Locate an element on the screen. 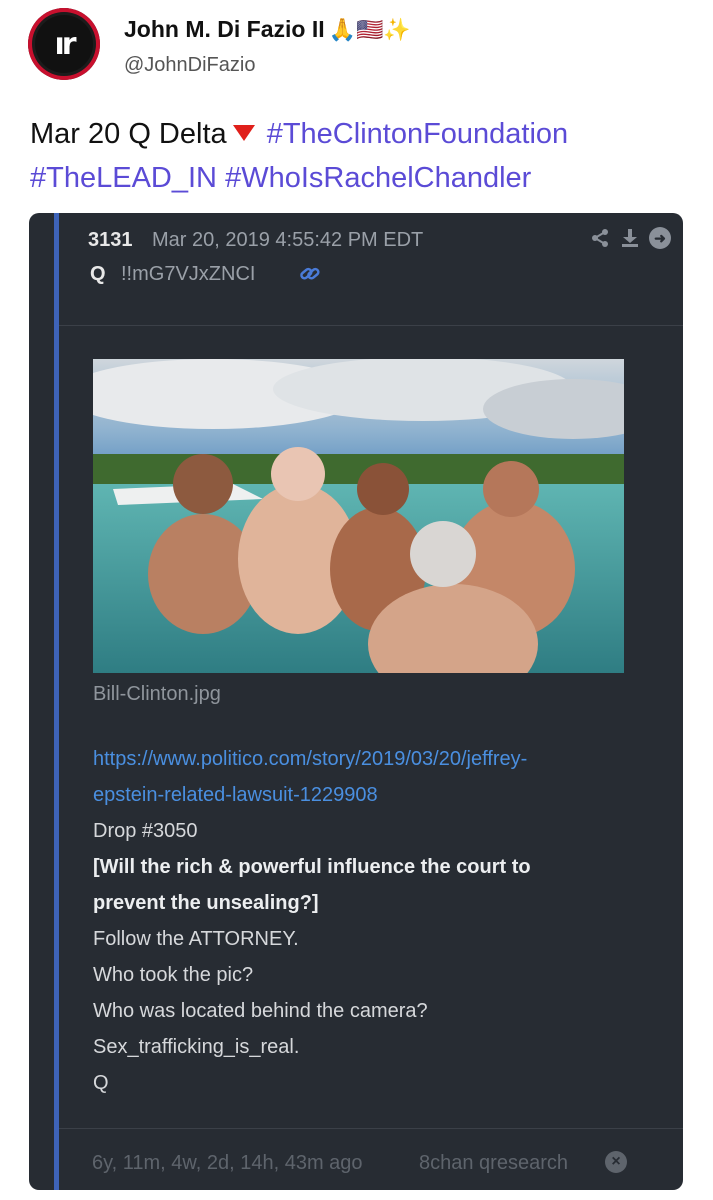  link-icon is located at coordinates (311, 274).